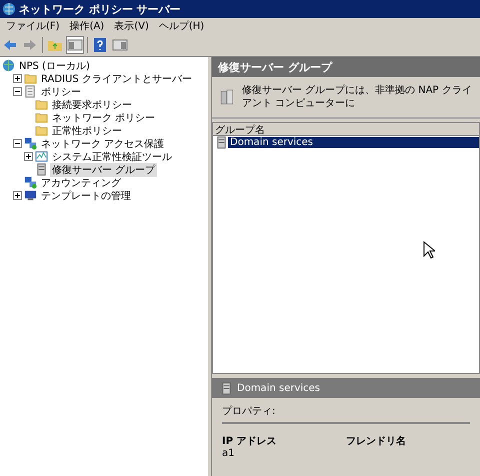 The width and height of the screenshot is (480, 476). Describe the element at coordinates (229, 453) in the screenshot. I see `property-value: a1` at that location.